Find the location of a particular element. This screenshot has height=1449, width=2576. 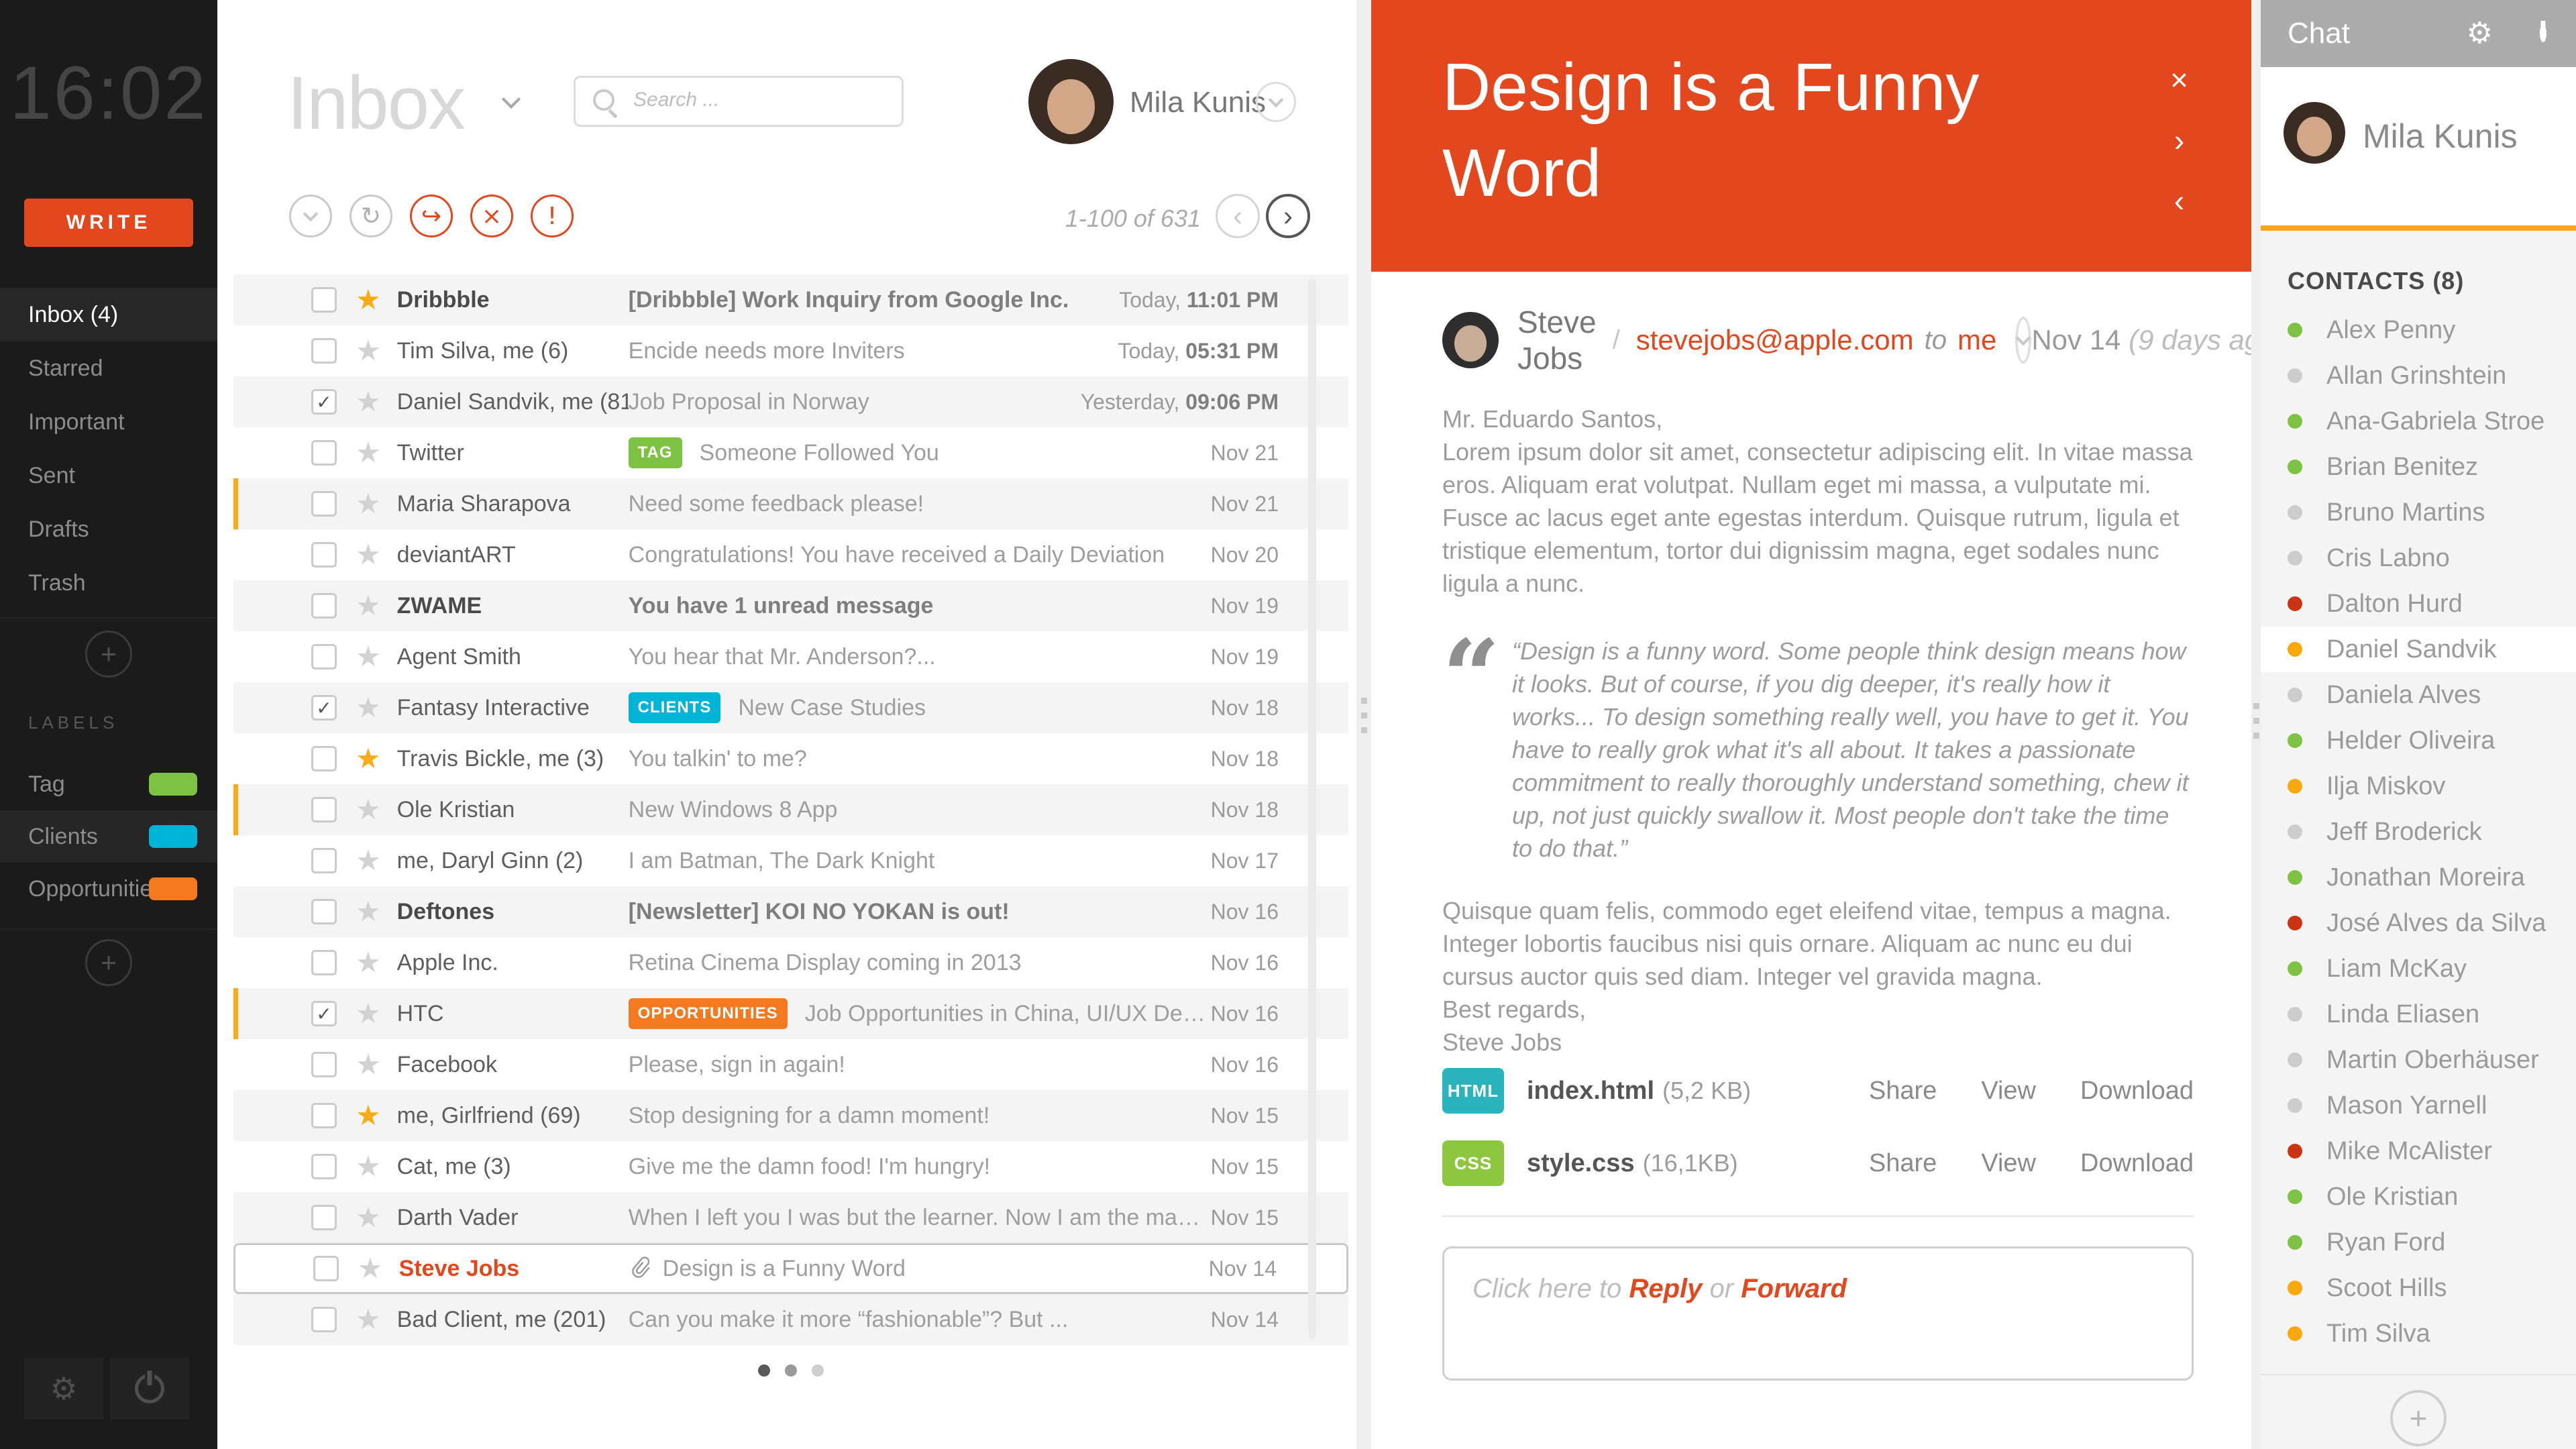

sidebar-item-starred: Starred is located at coordinates (108, 368).